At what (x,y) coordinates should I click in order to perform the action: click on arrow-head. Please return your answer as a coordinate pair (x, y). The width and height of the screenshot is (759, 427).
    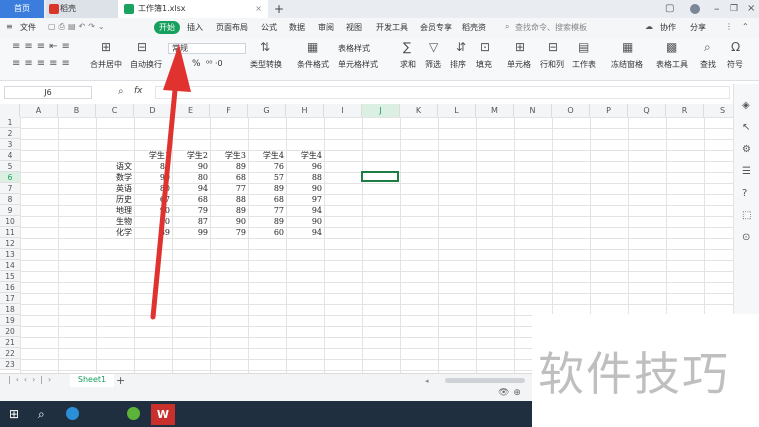
    Looking at the image, I should click on (177, 68).